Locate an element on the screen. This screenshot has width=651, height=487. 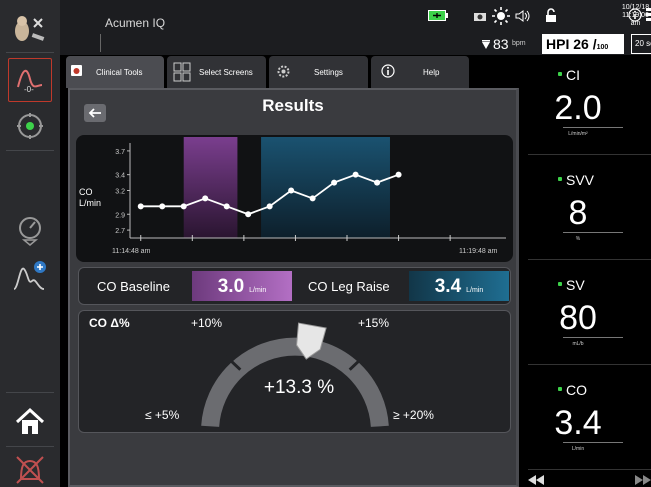
metric-tile-co: CO 3.4 L/min is located at coordinates (589, 420).